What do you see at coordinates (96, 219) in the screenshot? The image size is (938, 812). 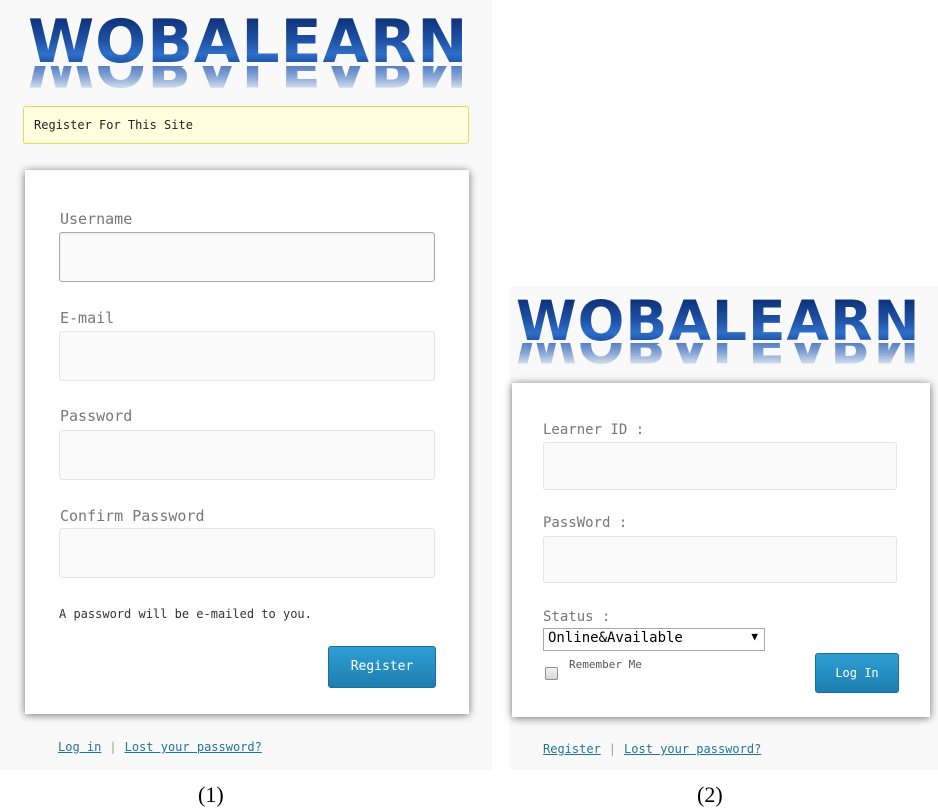 I see `username-label: Username` at bounding box center [96, 219].